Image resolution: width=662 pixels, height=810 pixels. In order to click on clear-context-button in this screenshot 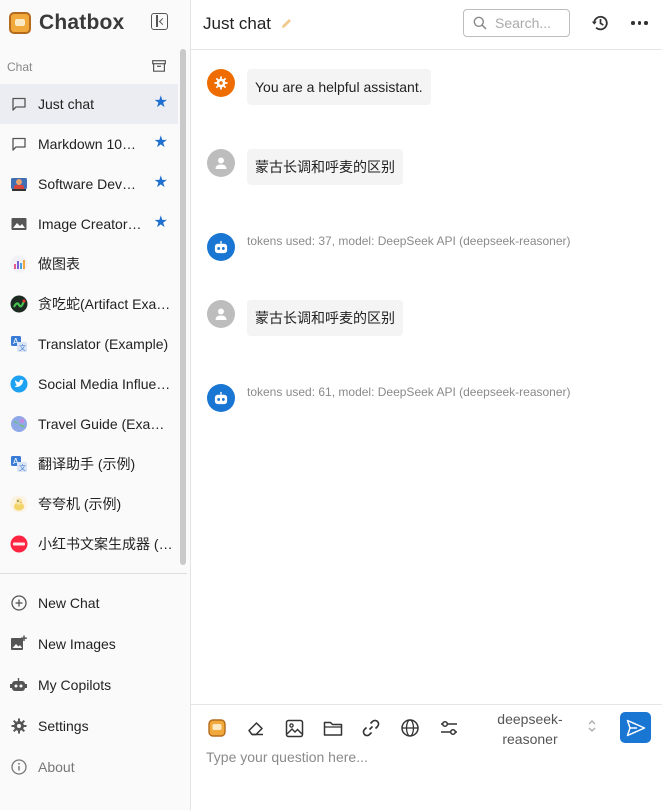, I will do `click(256, 728)`.